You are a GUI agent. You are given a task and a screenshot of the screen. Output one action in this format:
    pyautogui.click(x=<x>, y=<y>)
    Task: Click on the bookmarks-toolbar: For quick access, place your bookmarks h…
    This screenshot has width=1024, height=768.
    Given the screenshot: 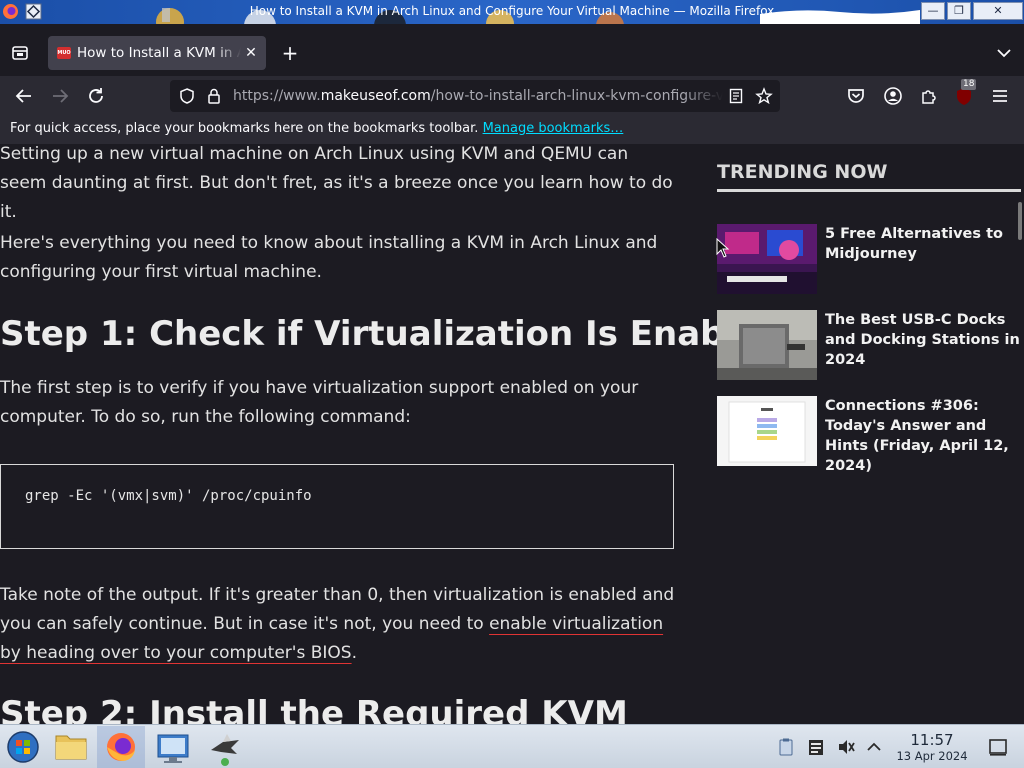 What is the action you would take?
    pyautogui.click(x=512, y=130)
    